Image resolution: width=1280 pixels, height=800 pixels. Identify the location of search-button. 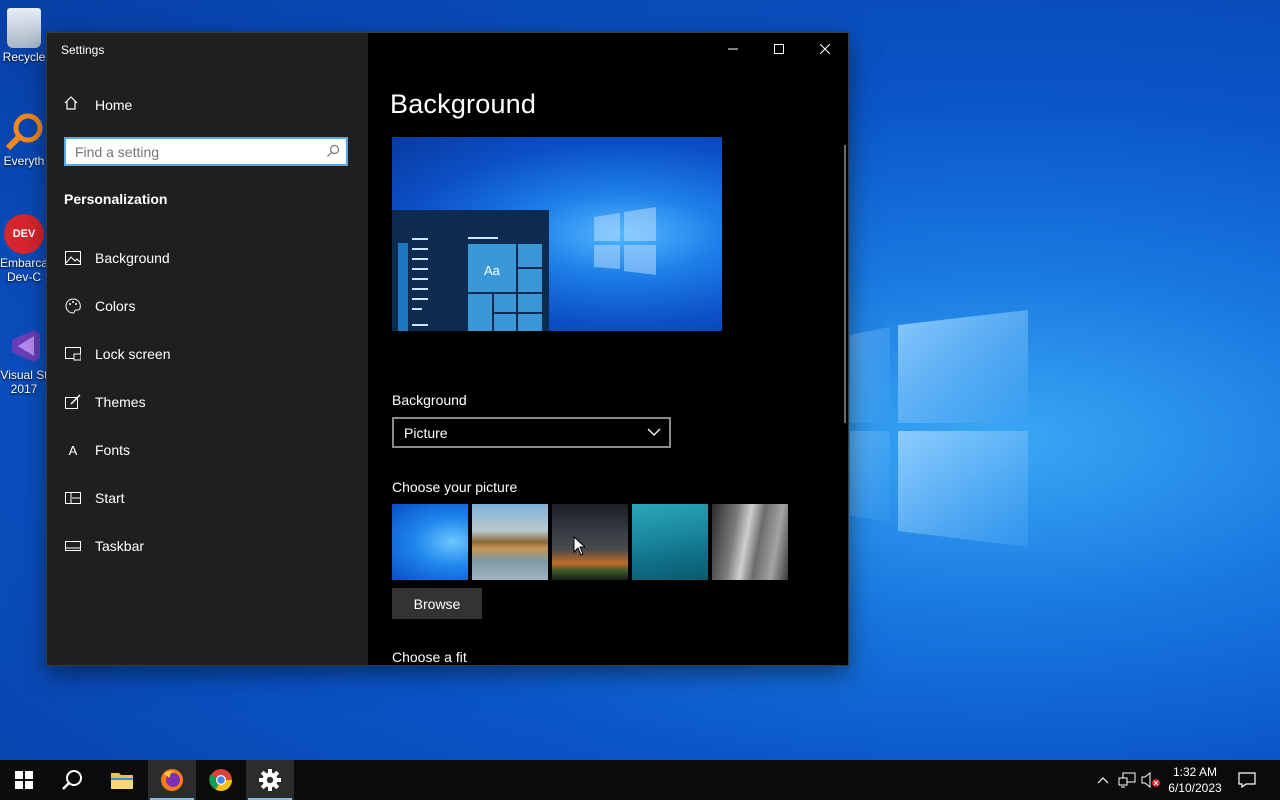
(72, 780).